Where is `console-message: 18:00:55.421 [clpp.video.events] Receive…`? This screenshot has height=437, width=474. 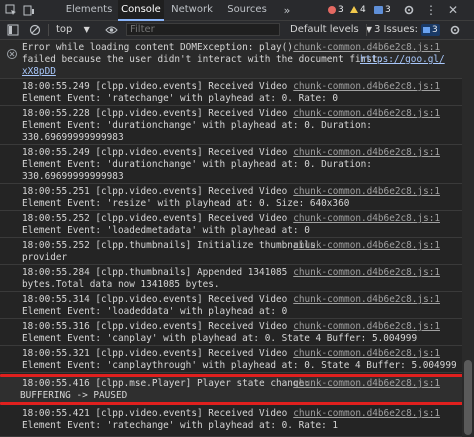
console-message: 18:00:55.421 [clpp.video.events] Receive… is located at coordinates (231, 421).